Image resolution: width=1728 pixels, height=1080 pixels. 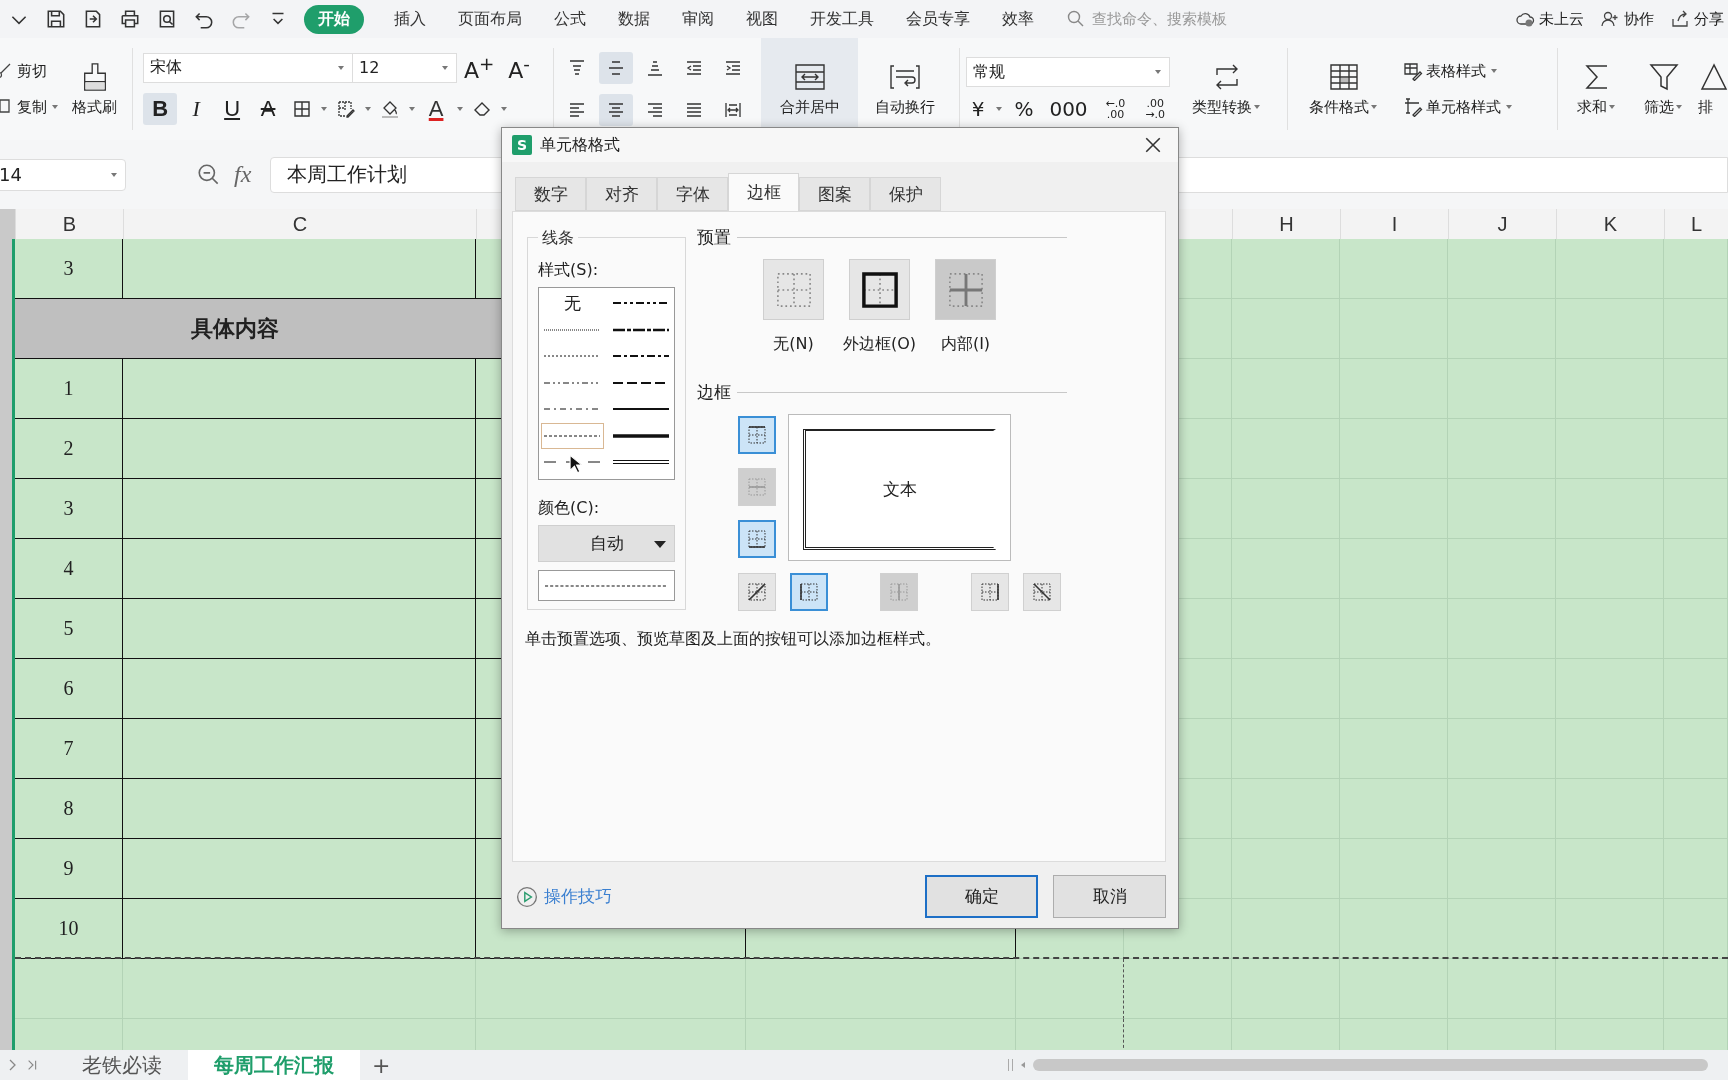 What do you see at coordinates (69, 689) in the screenshot?
I see `table-cell: 6` at bounding box center [69, 689].